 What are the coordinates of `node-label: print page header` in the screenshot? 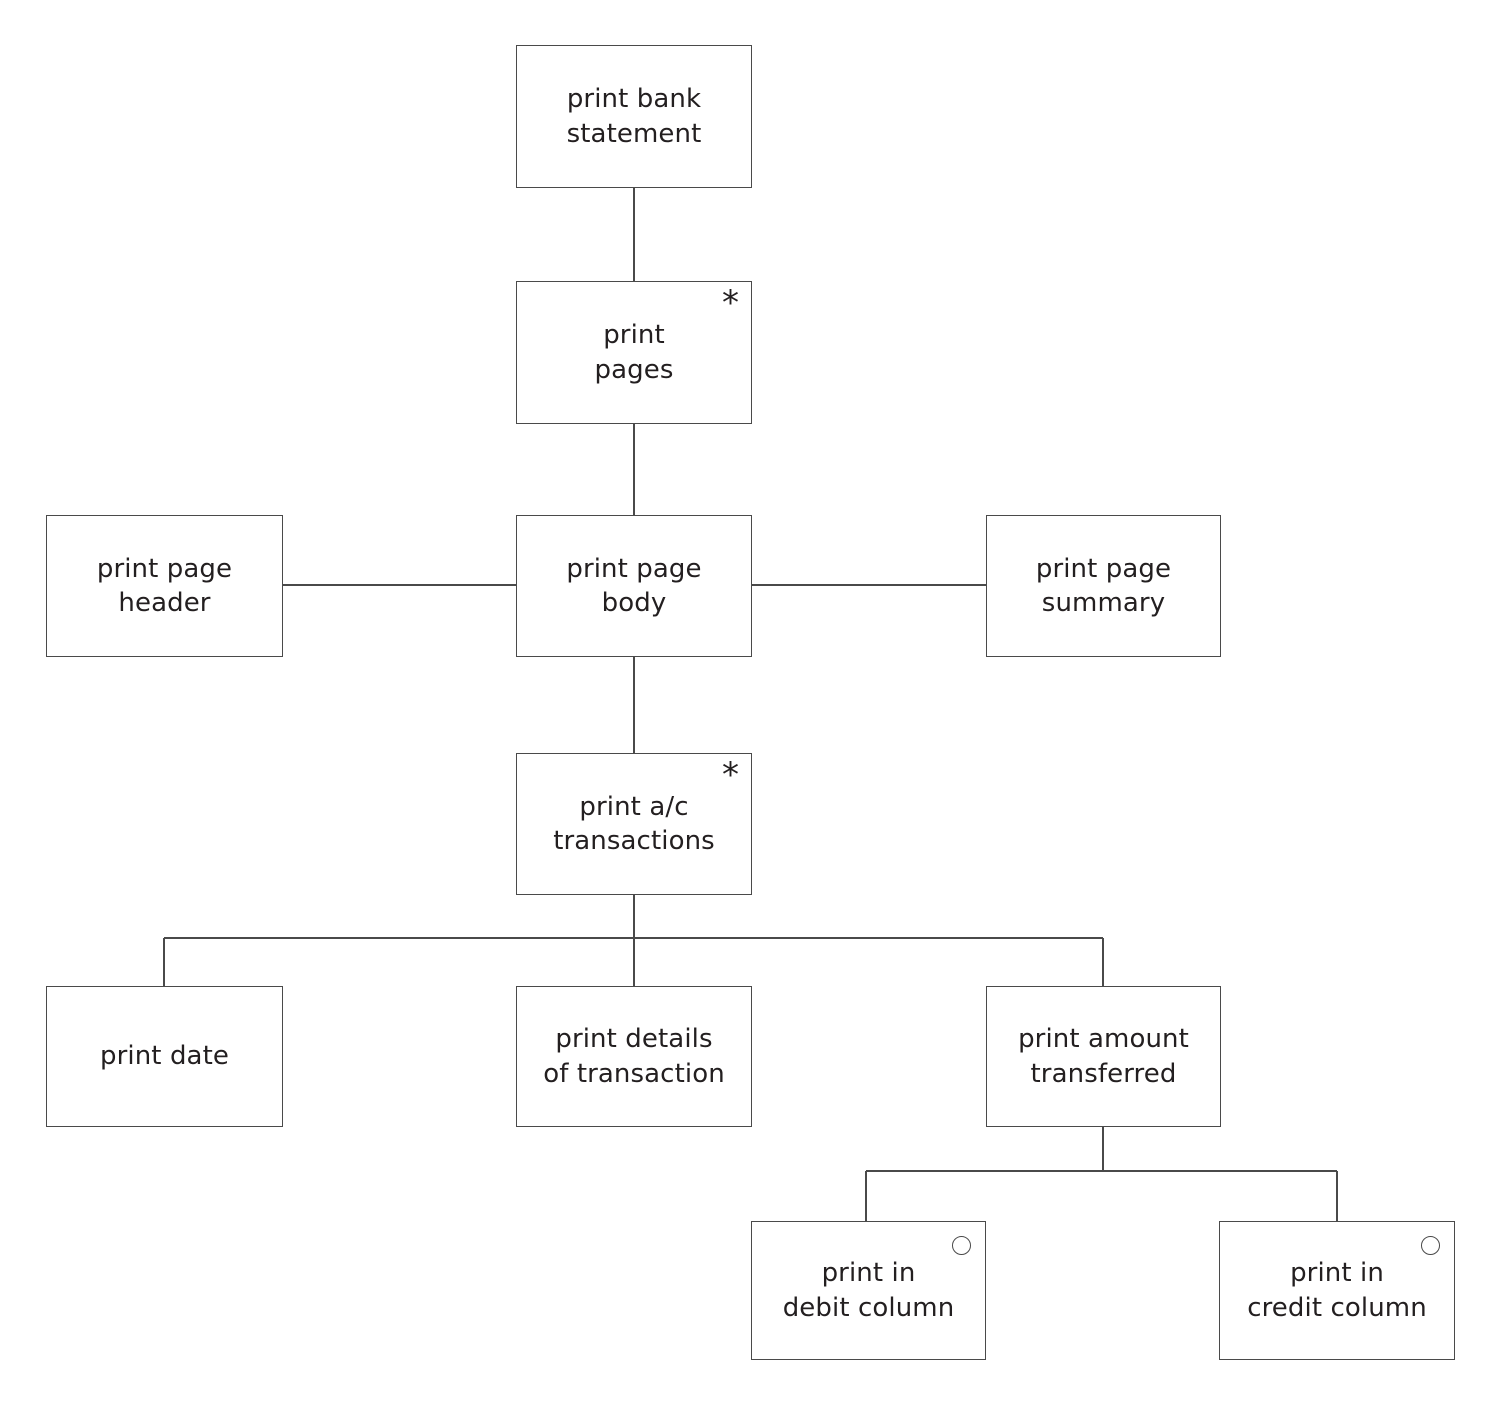 It's located at (164, 585).